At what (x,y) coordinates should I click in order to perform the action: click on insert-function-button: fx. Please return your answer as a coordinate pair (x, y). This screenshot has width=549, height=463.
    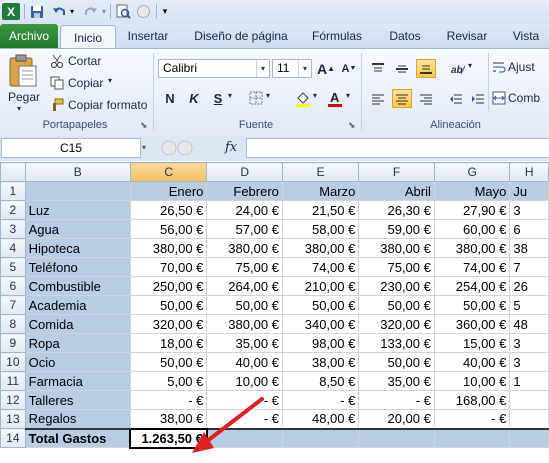
    Looking at the image, I should click on (231, 147).